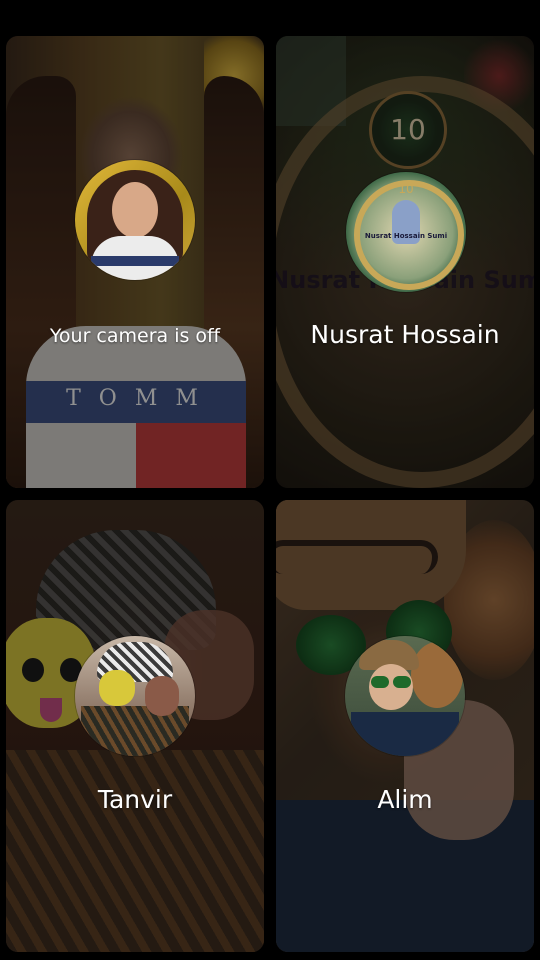 The width and height of the screenshot is (540, 960). I want to click on participant-name: Tanvir, so click(135, 799).